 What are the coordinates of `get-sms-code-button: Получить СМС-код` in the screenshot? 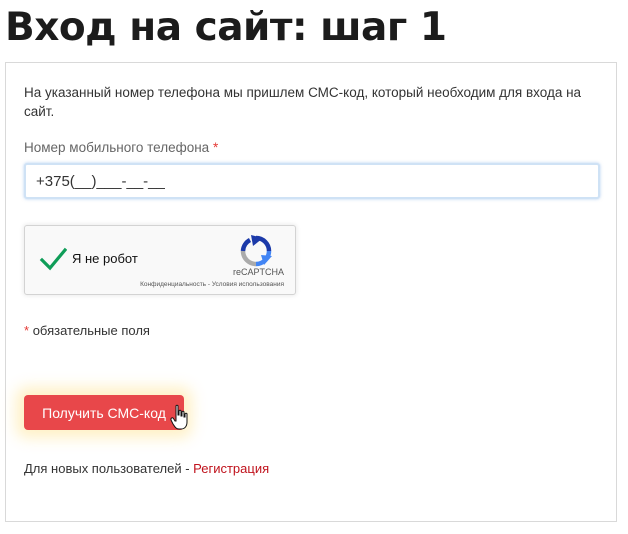 It's located at (104, 412).